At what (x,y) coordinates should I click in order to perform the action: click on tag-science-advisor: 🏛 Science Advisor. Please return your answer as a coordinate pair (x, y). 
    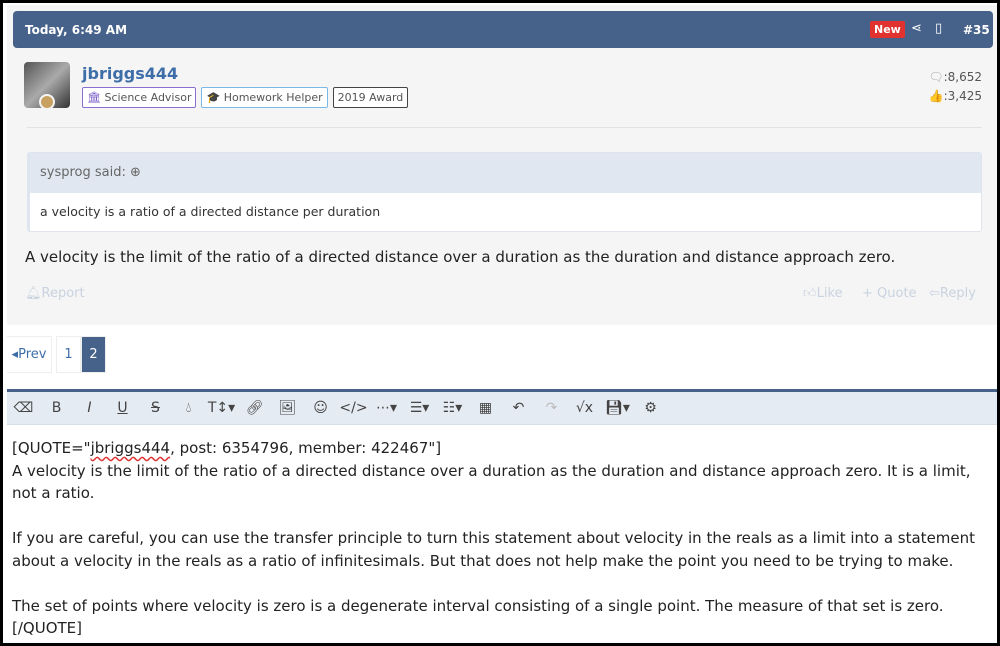
    Looking at the image, I should click on (139, 97).